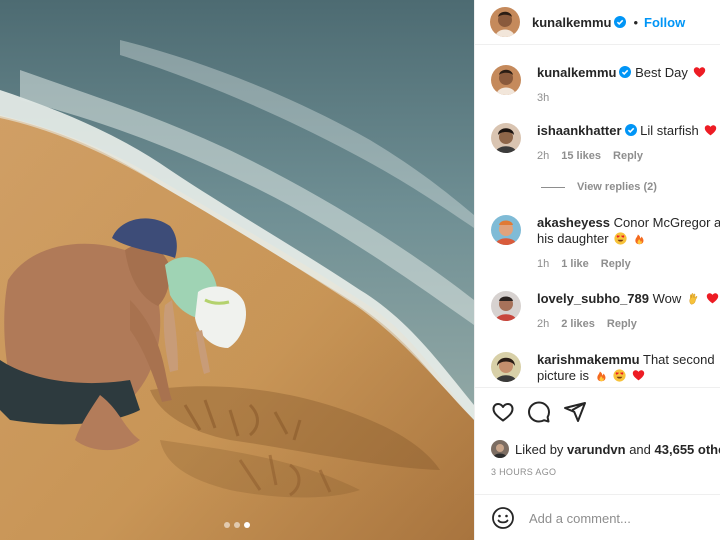 This screenshot has height=540, width=720. I want to click on comment-likes: 1 like, so click(575, 264).